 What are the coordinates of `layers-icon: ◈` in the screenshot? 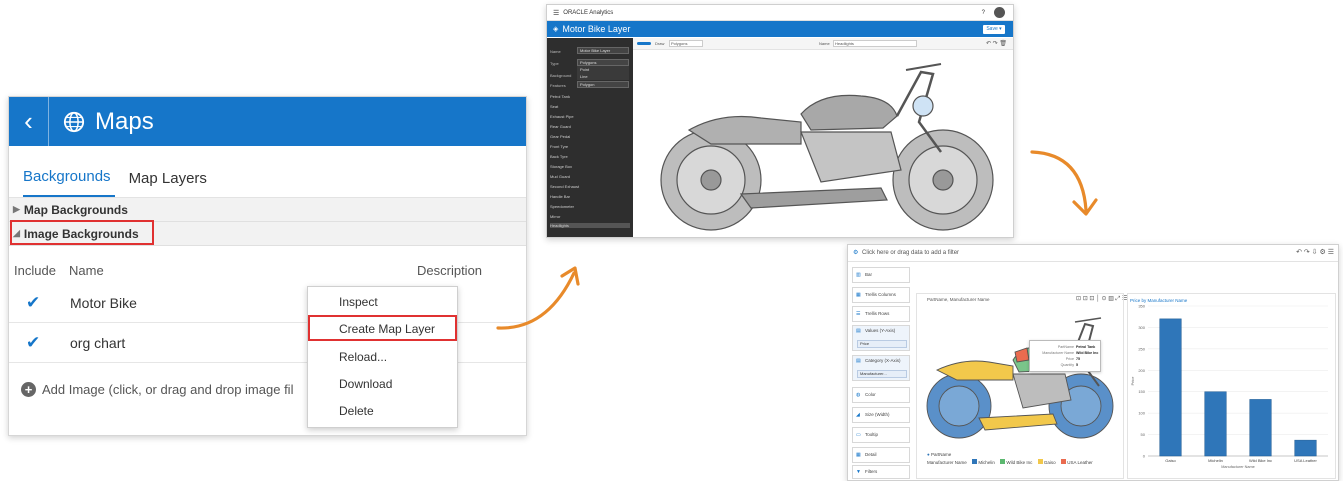 It's located at (556, 29).